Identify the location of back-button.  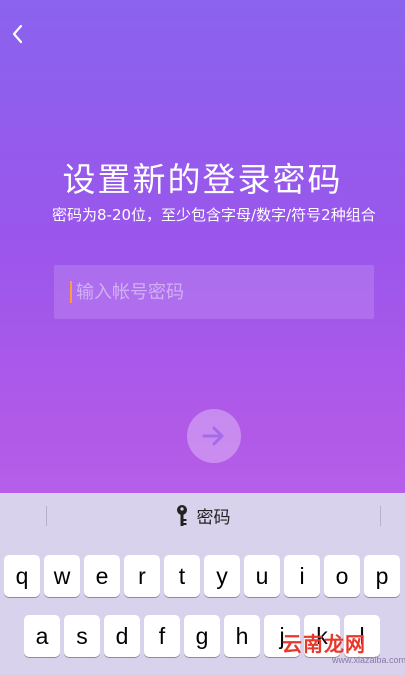
(18, 34).